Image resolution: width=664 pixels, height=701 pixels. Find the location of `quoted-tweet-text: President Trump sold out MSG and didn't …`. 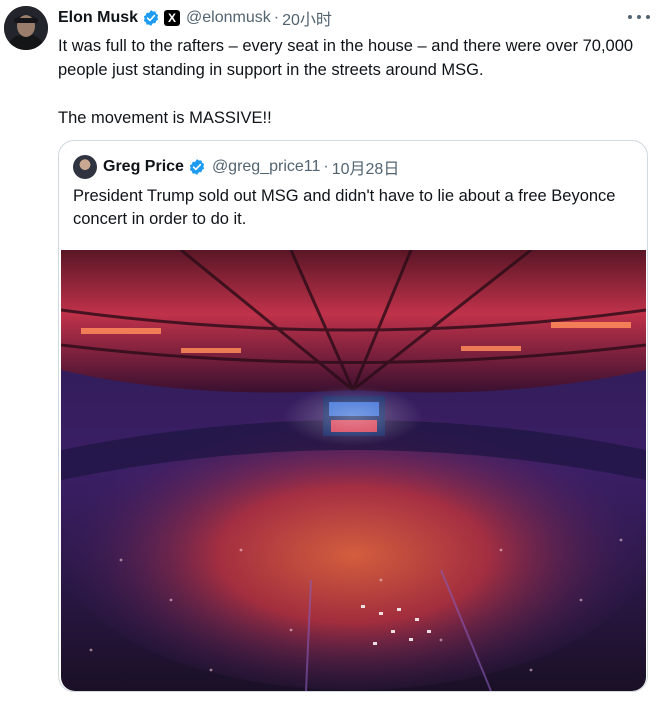

quoted-tweet-text: President Trump sold out MSG and didn't … is located at coordinates (344, 207).